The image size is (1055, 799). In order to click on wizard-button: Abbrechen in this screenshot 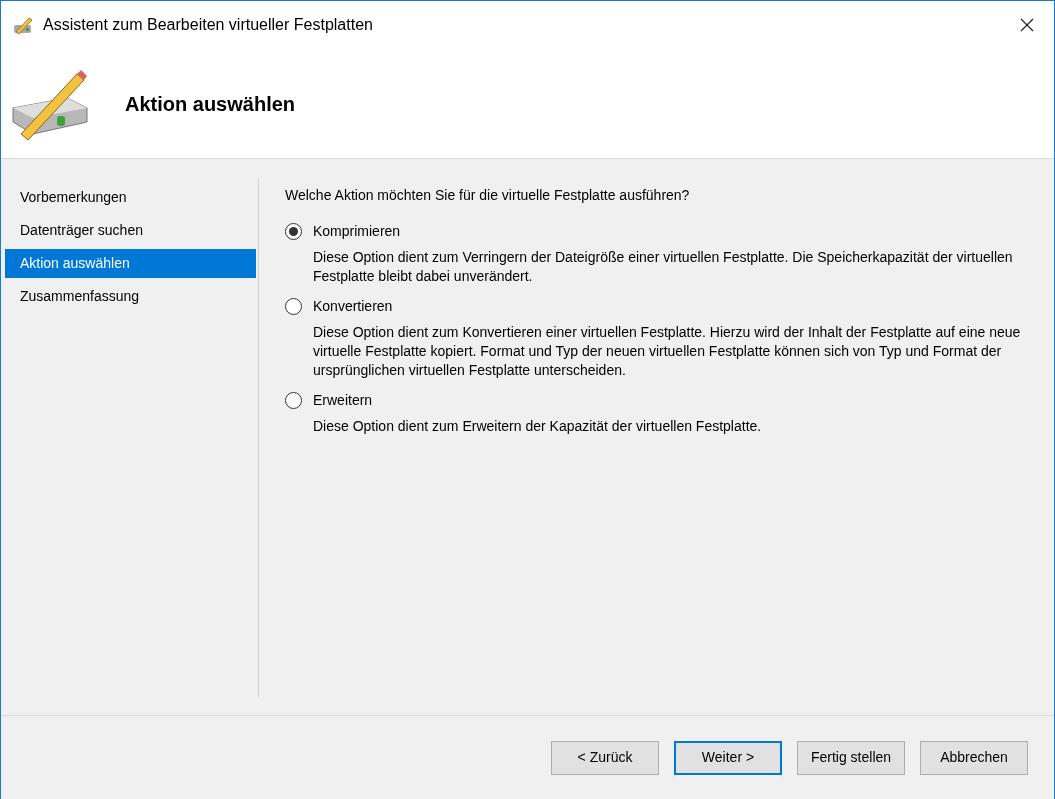, I will do `click(974, 757)`.